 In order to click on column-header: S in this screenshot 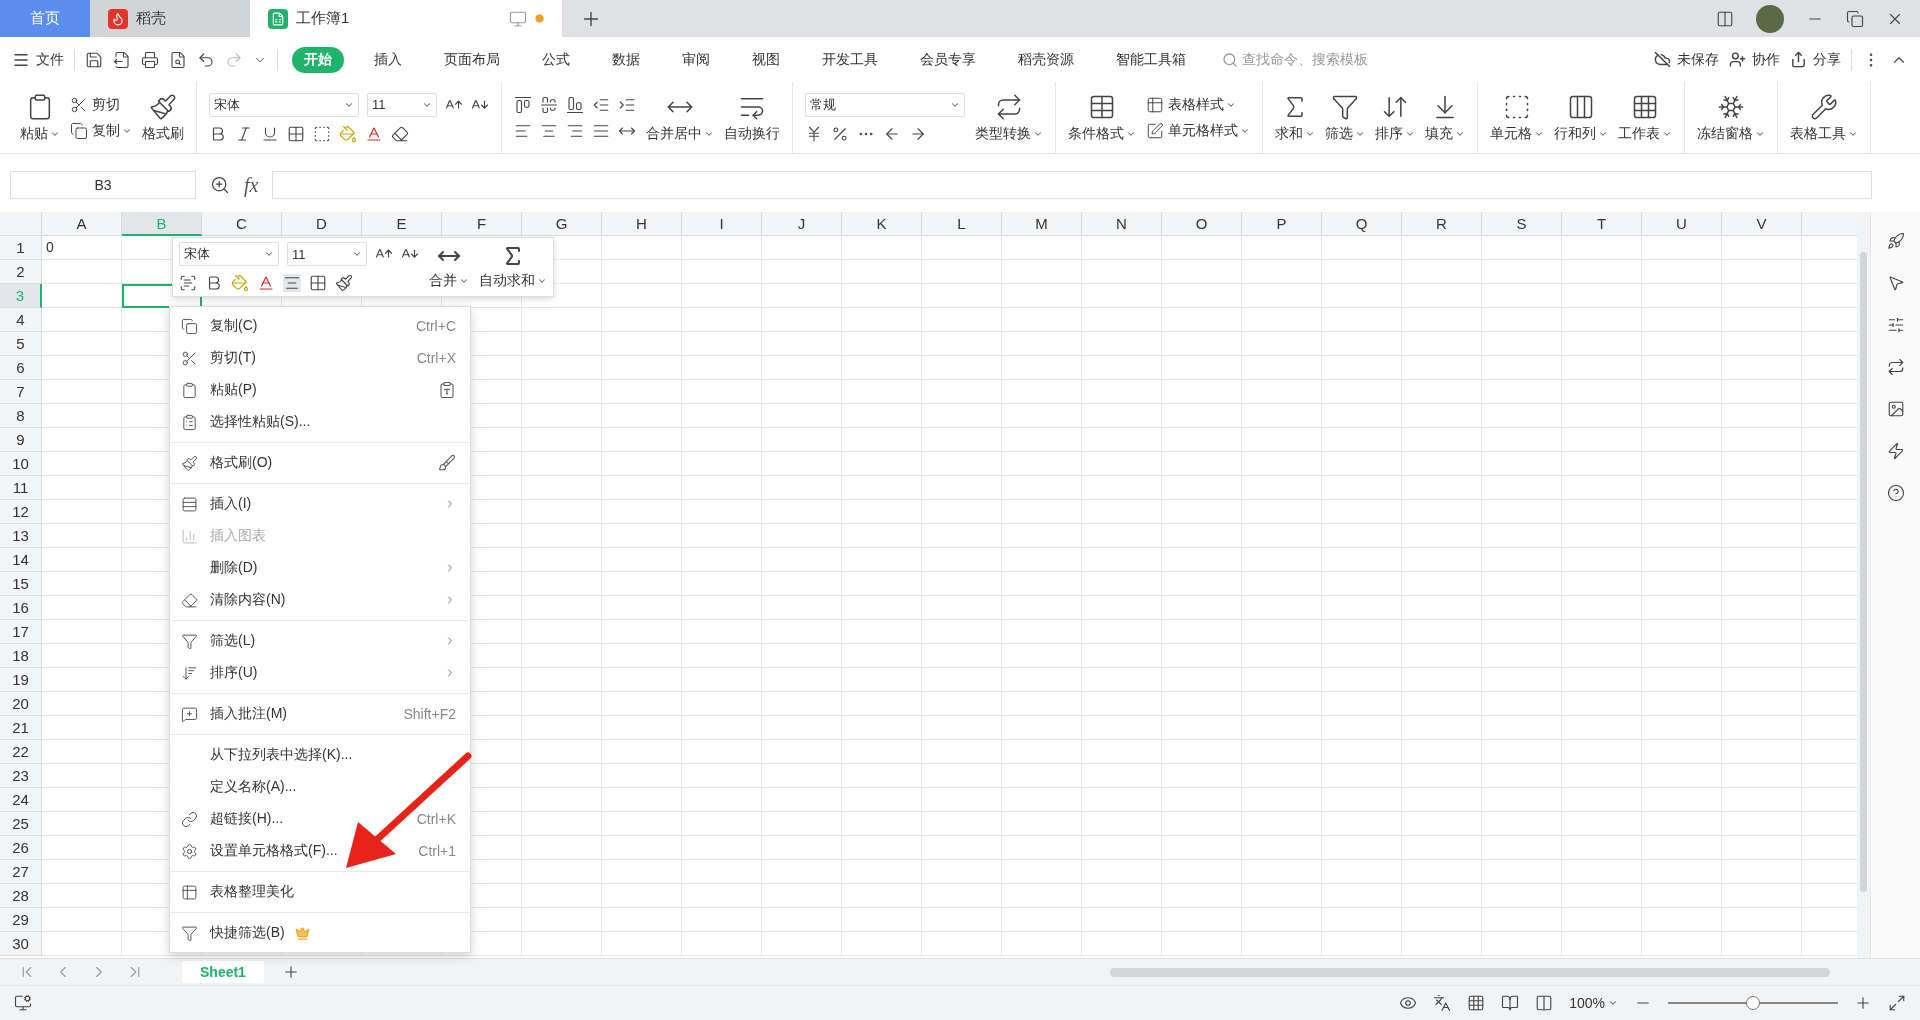, I will do `click(1522, 224)`.